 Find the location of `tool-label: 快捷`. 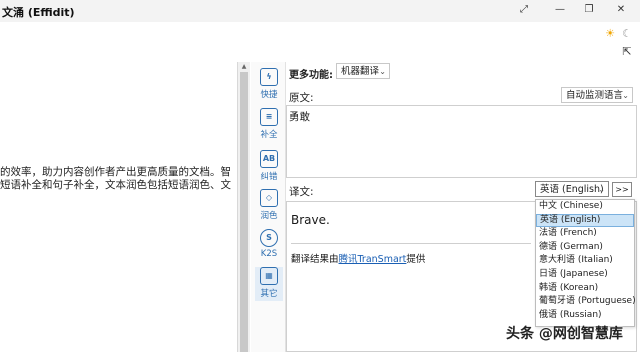

tool-label: 快捷 is located at coordinates (269, 95).